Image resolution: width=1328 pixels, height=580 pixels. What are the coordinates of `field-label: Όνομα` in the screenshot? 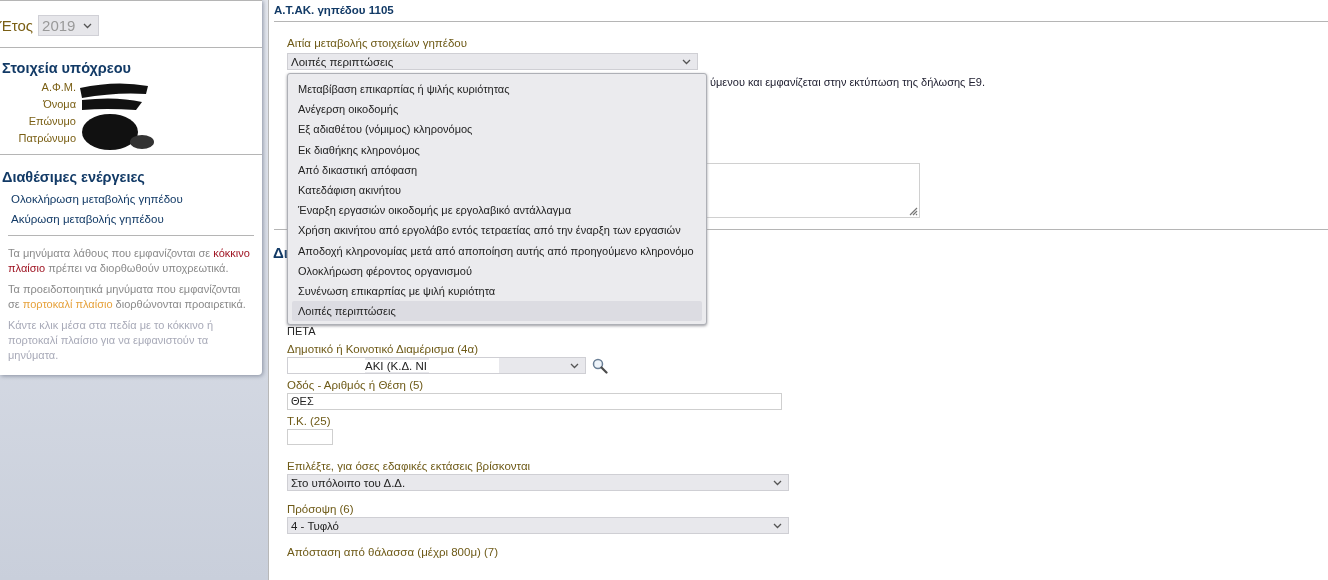 It's located at (59, 104).